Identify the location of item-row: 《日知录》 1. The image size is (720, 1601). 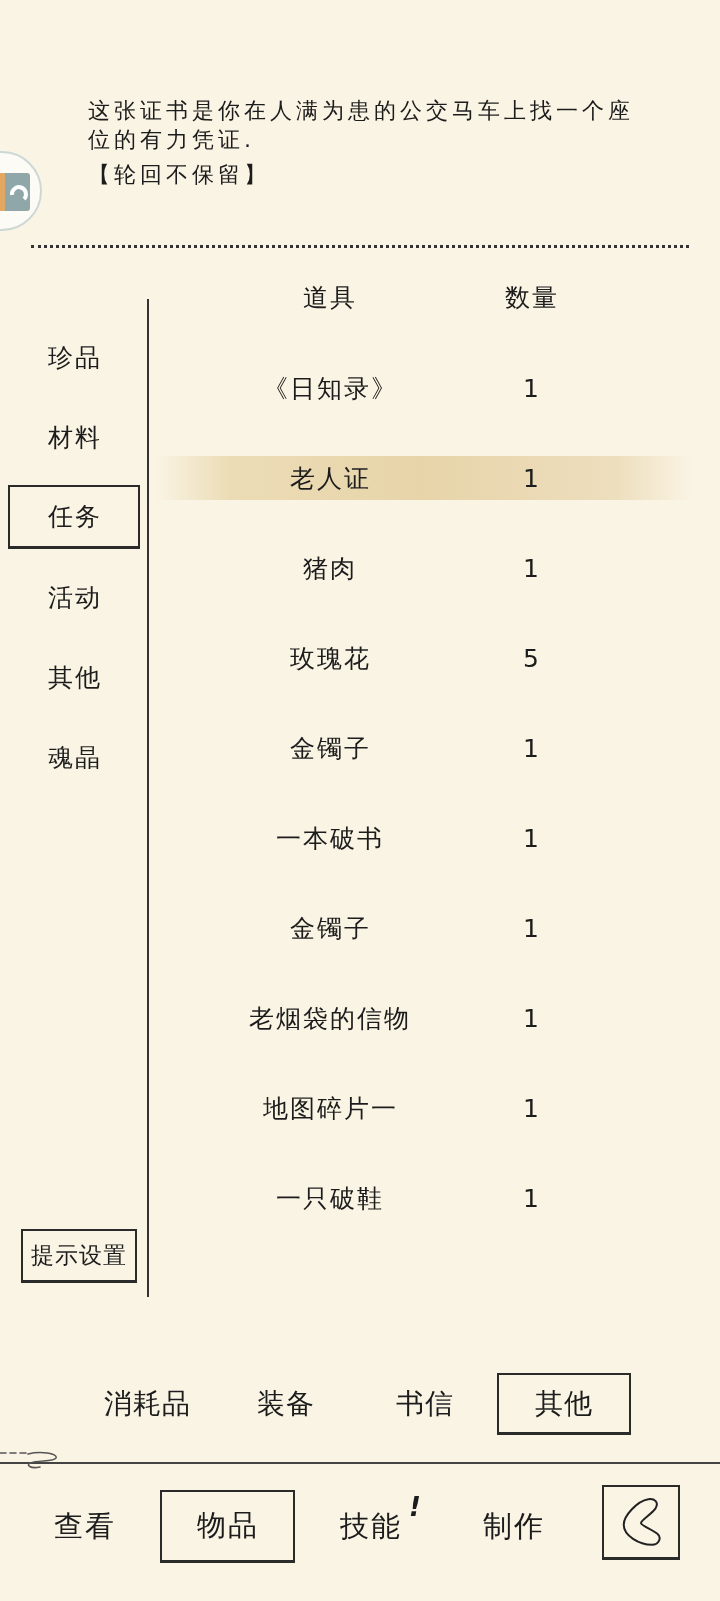
(423, 388).